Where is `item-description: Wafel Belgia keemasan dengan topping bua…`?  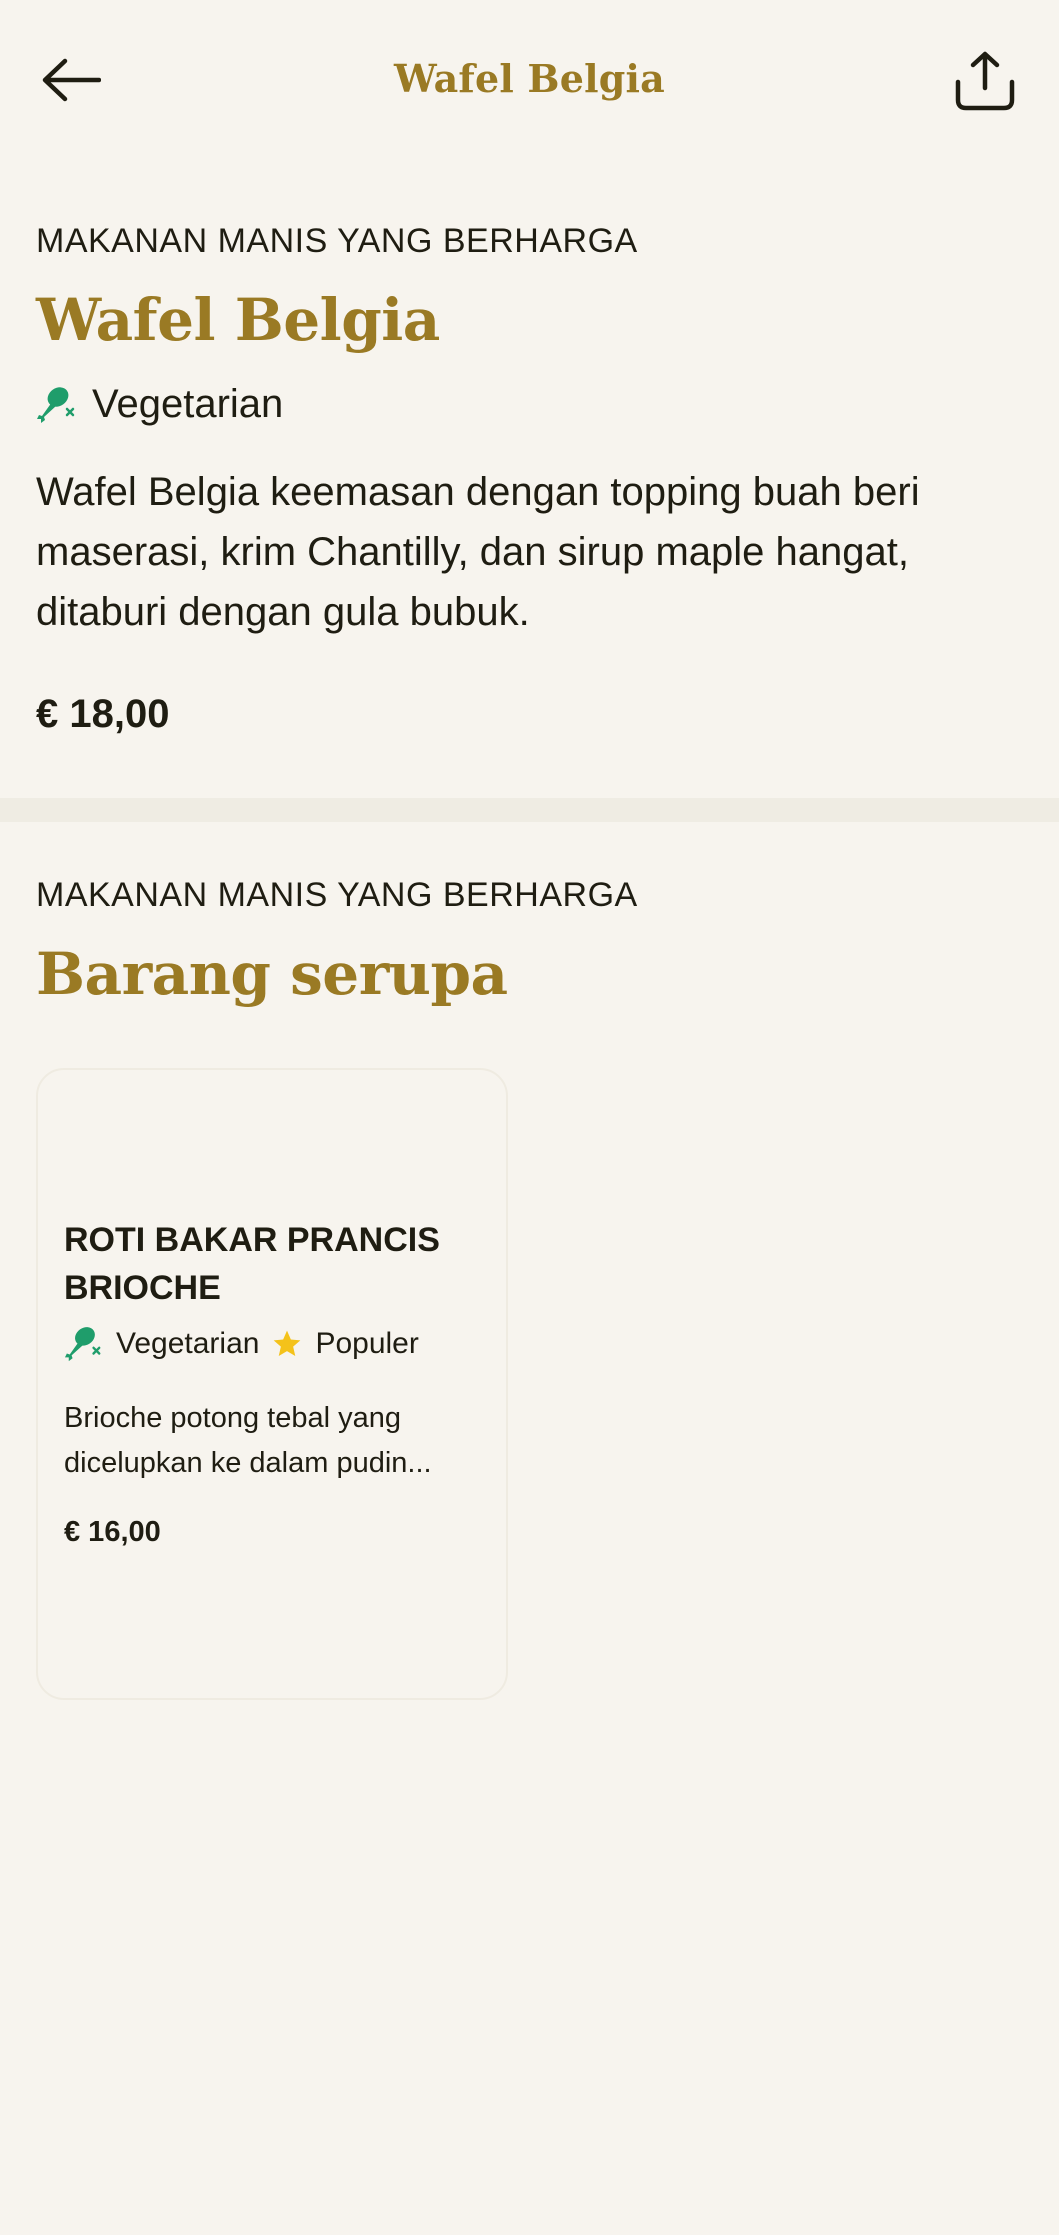 item-description: Wafel Belgia keemasan dengan topping bua… is located at coordinates (478, 552).